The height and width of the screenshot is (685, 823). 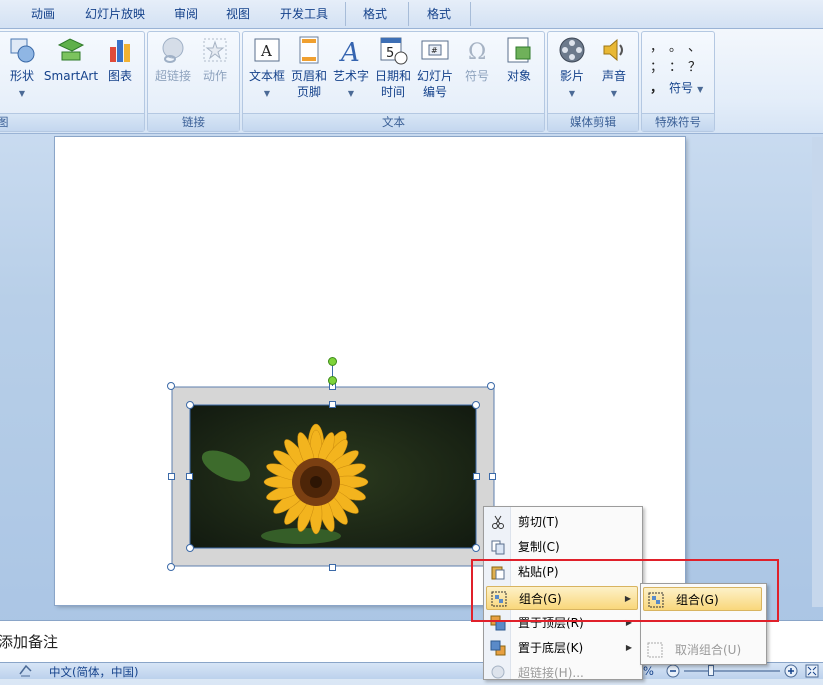 What do you see at coordinates (613, 50) in the screenshot?
I see `speaker-icon` at bounding box center [613, 50].